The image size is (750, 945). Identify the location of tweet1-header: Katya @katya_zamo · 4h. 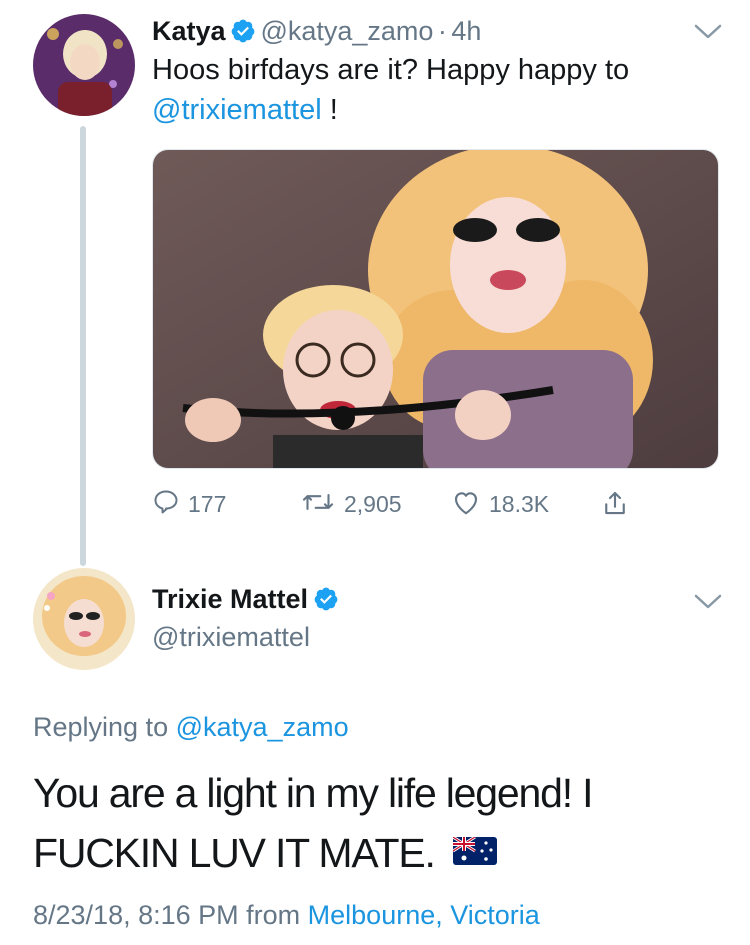
(316, 32).